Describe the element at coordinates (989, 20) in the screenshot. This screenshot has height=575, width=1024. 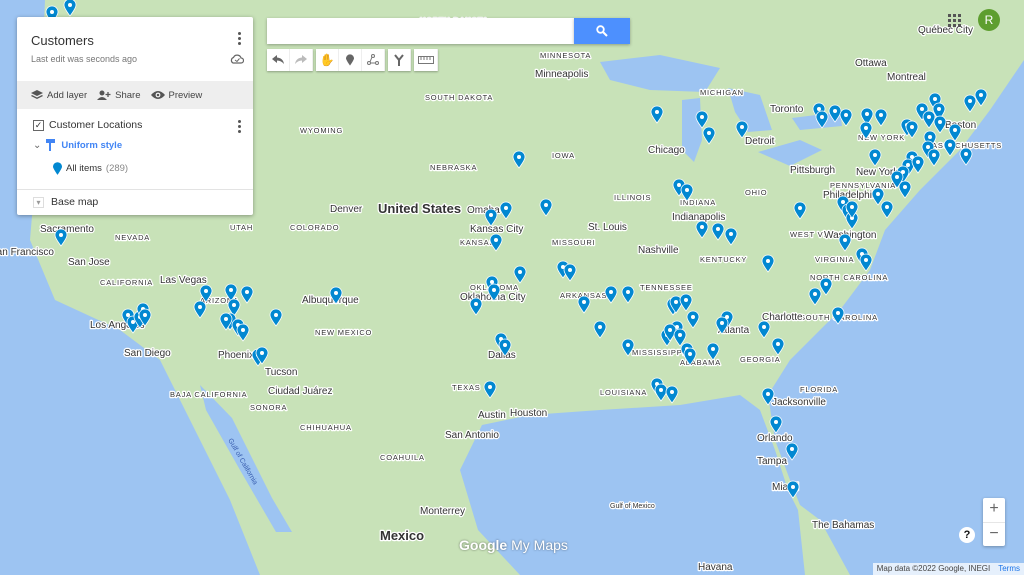
I see `avatar: R` at that location.